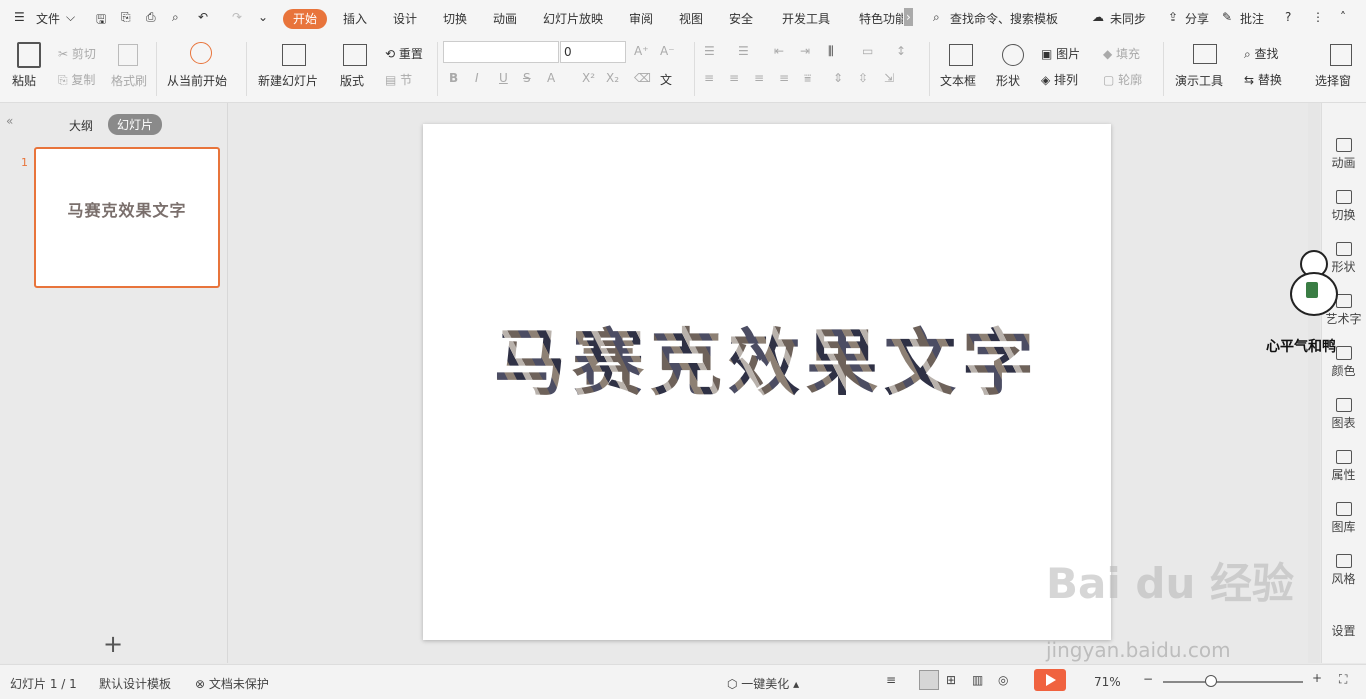  Describe the element at coordinates (961, 55) in the screenshot. I see `text-box-icon` at that location.